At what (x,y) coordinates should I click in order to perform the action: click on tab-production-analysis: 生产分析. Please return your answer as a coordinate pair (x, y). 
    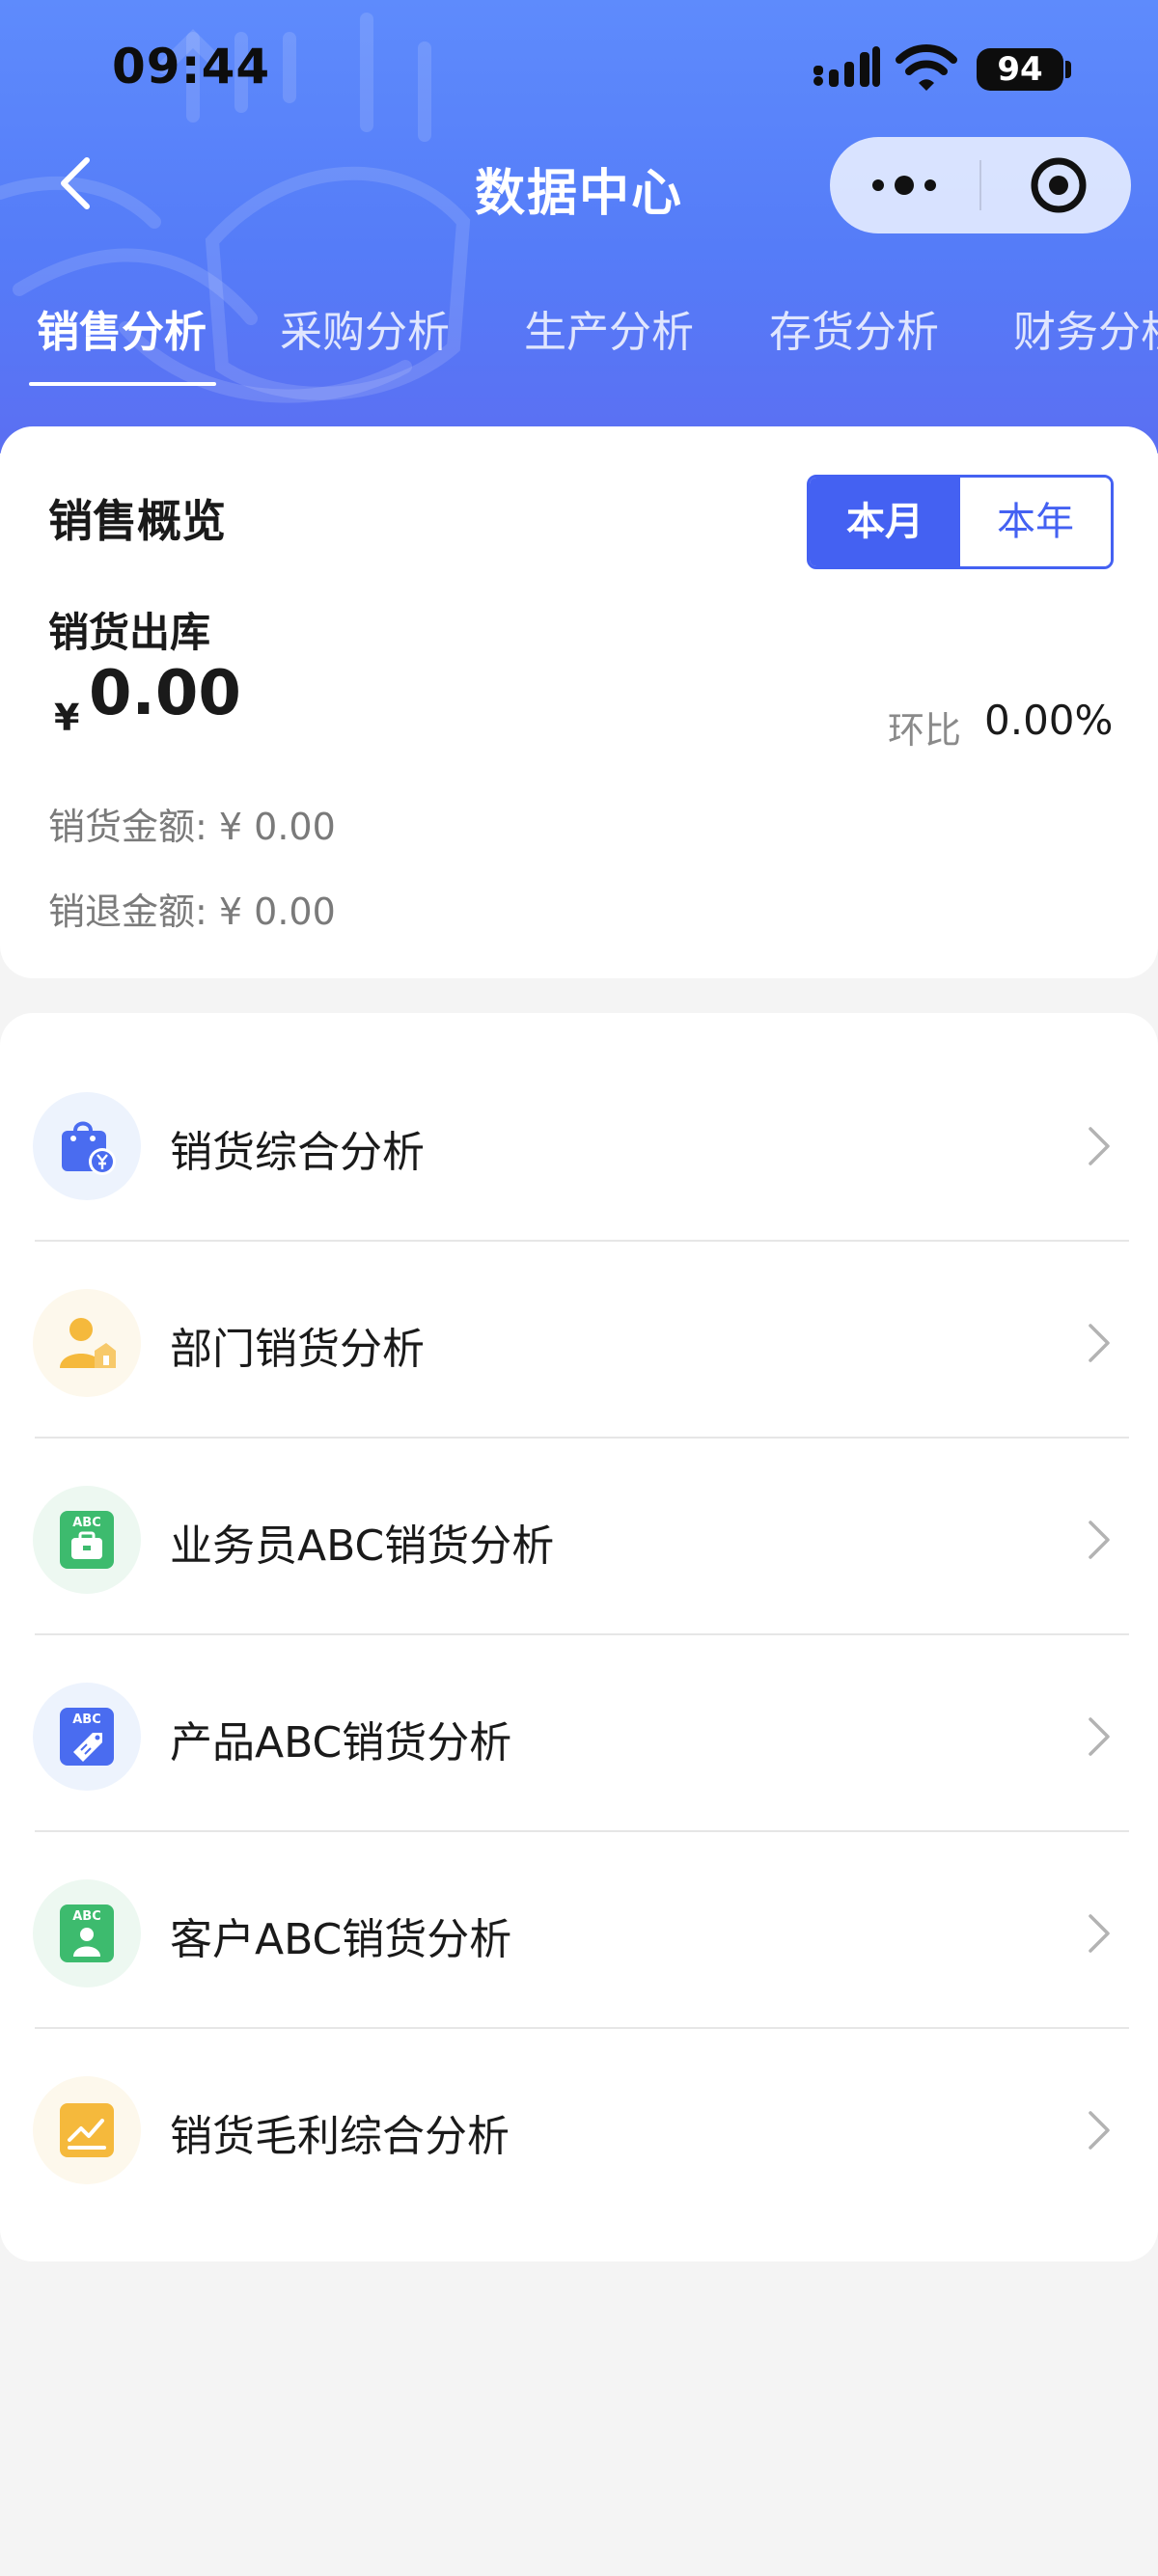
    Looking at the image, I should click on (609, 328).